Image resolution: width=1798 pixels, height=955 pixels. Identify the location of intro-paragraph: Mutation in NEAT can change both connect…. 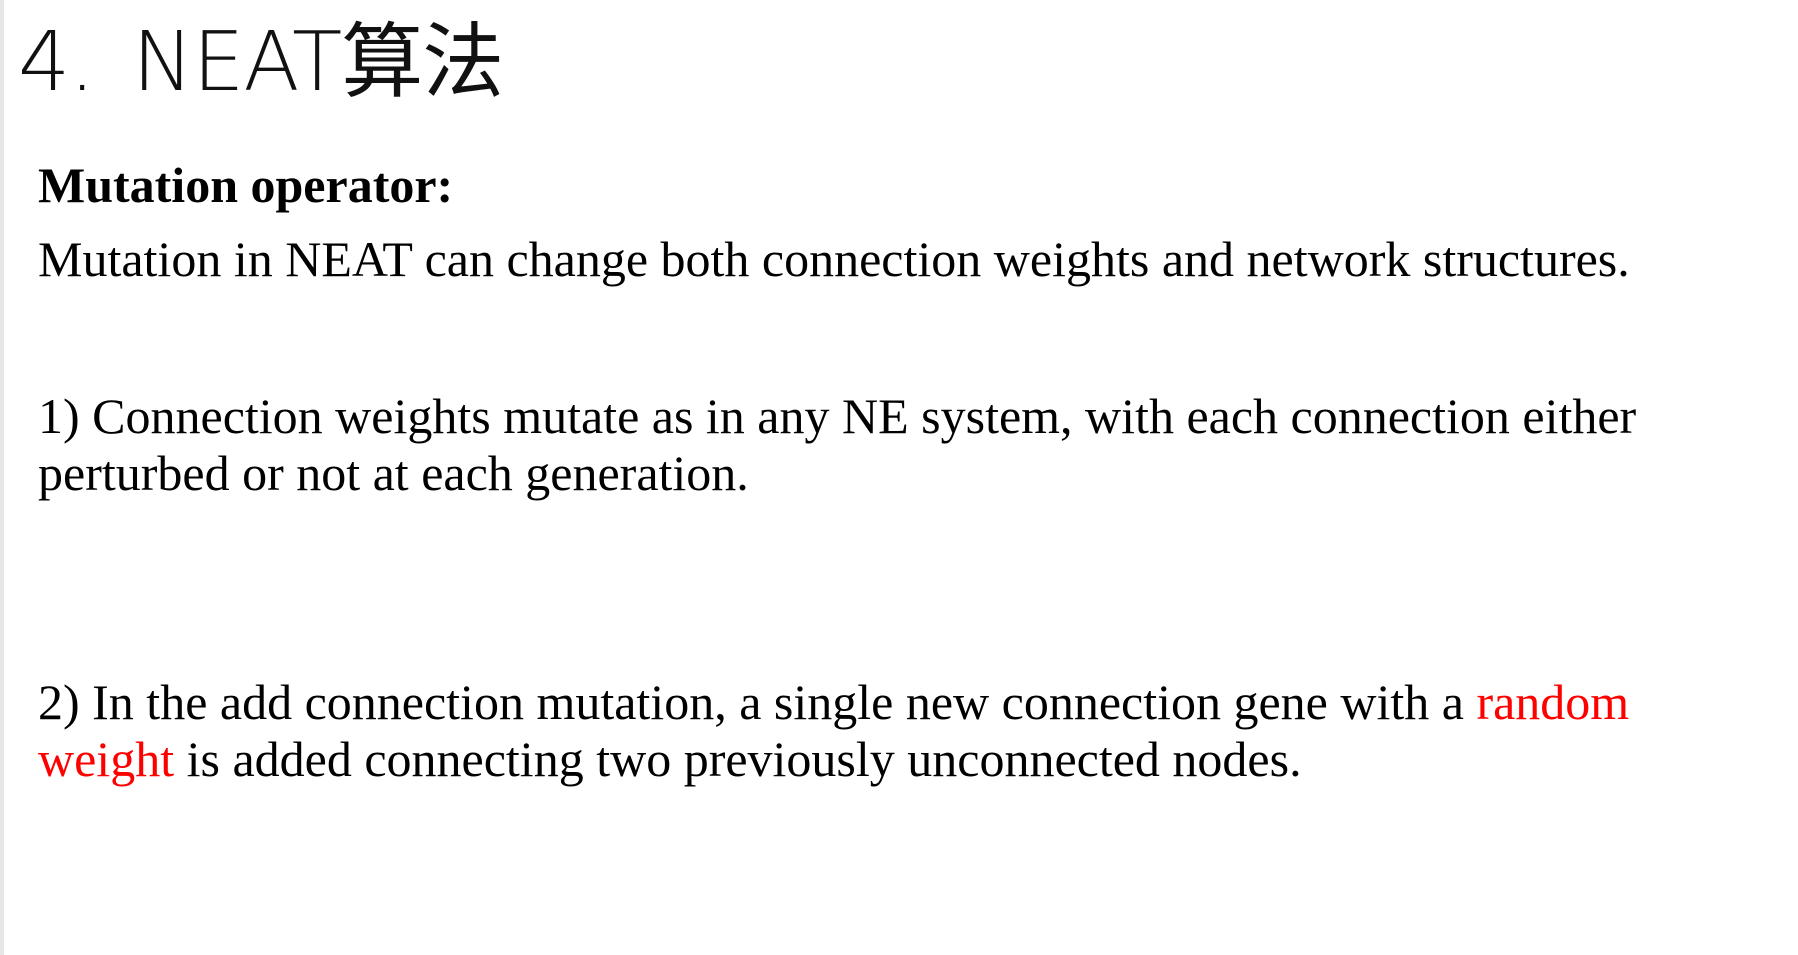
(834, 259).